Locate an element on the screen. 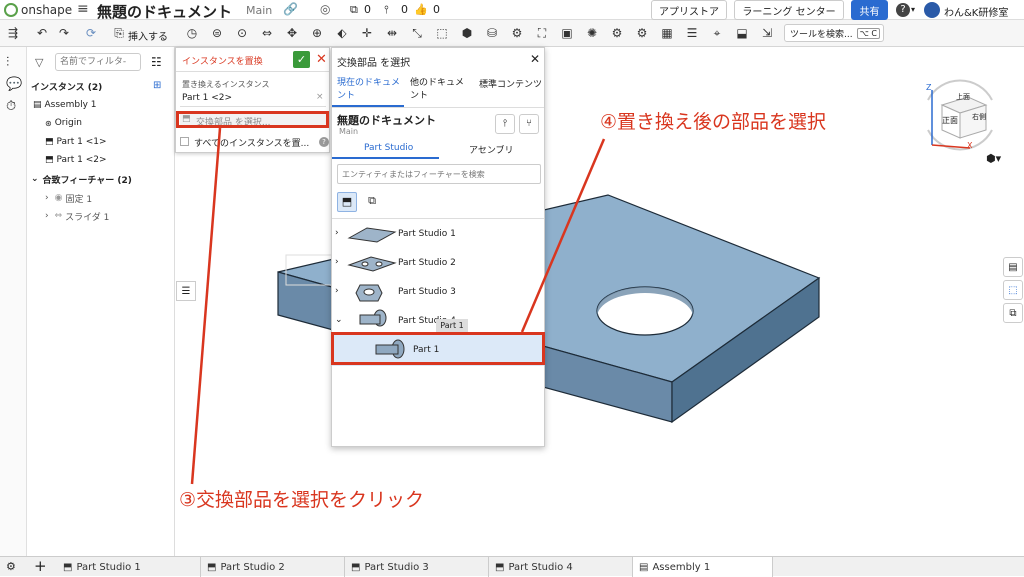 The height and width of the screenshot is (577, 1024). tab-label: Part Studio 1 is located at coordinates (108, 567).